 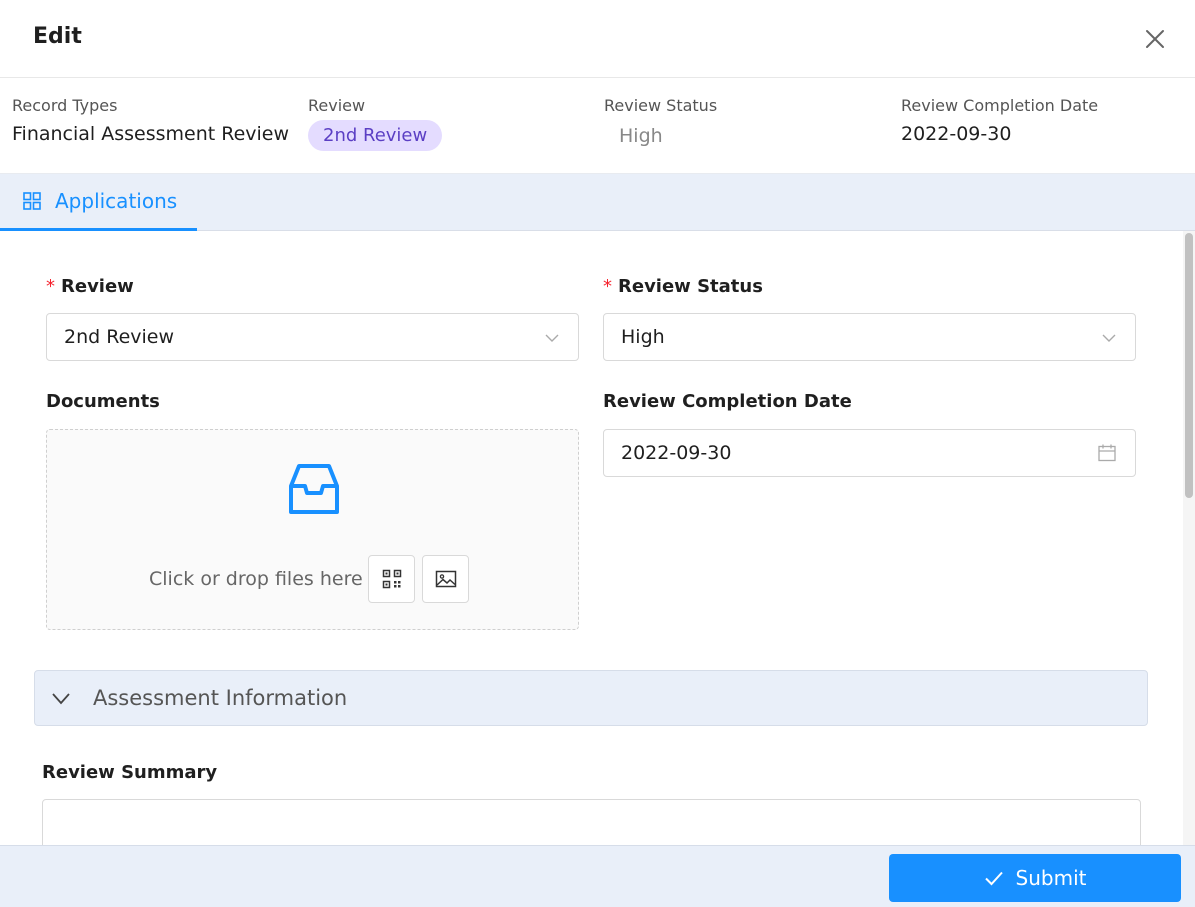 What do you see at coordinates (660, 121) in the screenshot?
I see `summary-review-status: Review Status High` at bounding box center [660, 121].